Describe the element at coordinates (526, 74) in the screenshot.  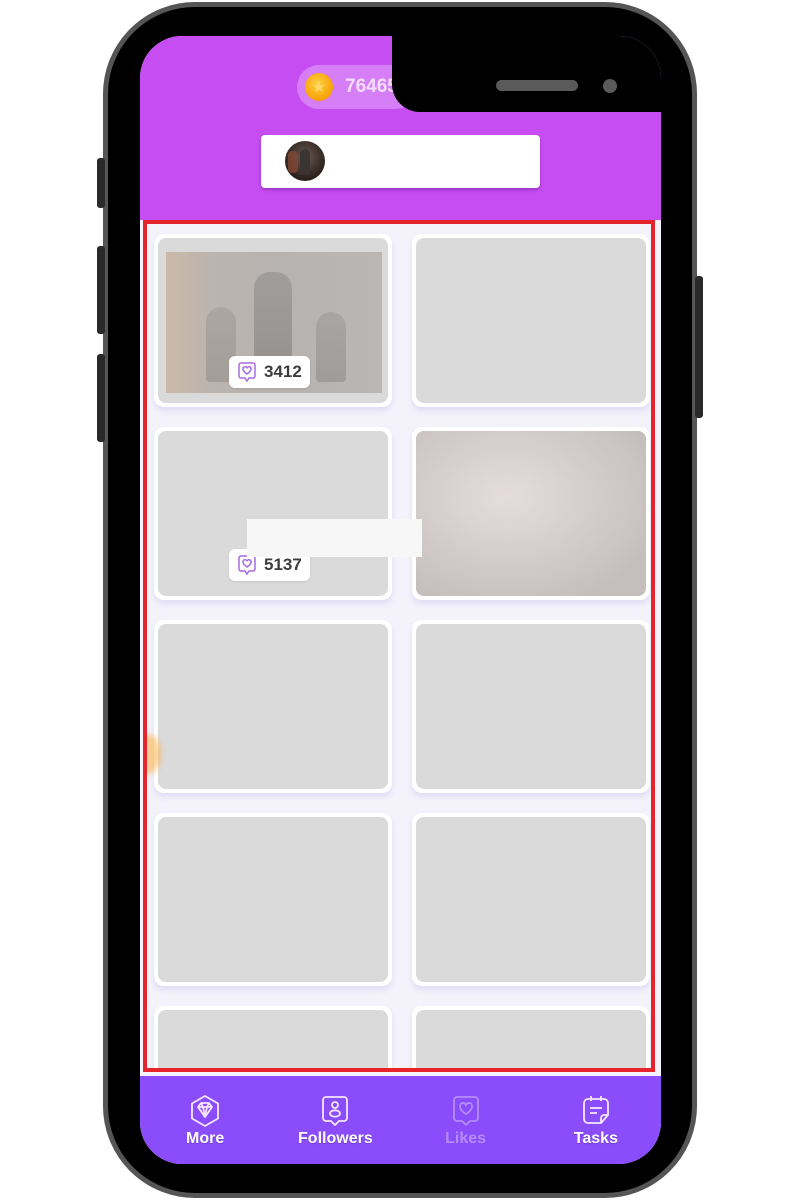
I see `phone-notch` at that location.